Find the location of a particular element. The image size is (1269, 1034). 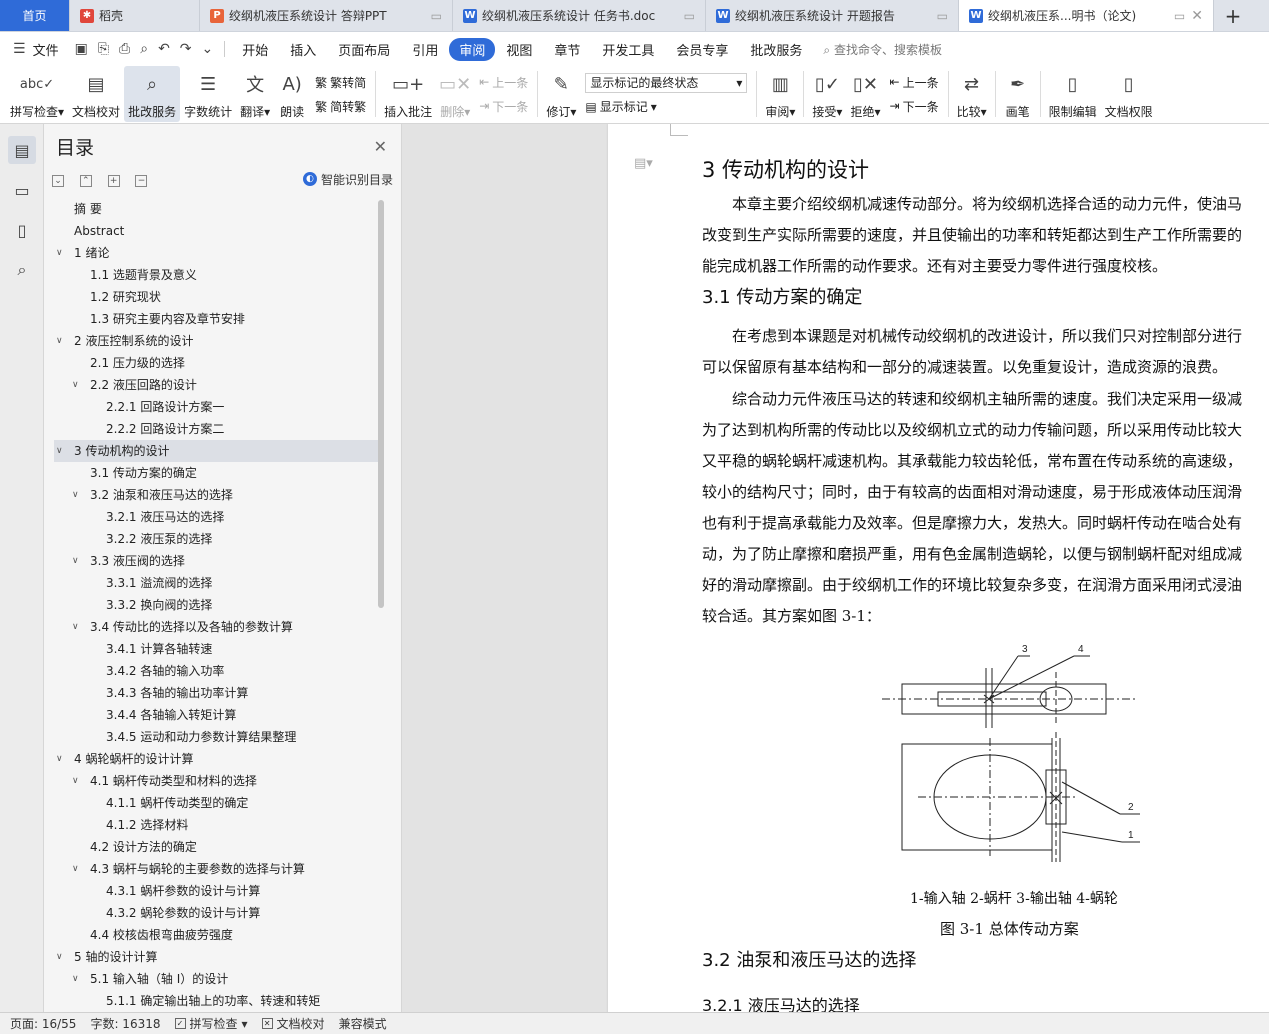

toc-item: ∨ 2 液压控制系统的设计 is located at coordinates (219, 341).